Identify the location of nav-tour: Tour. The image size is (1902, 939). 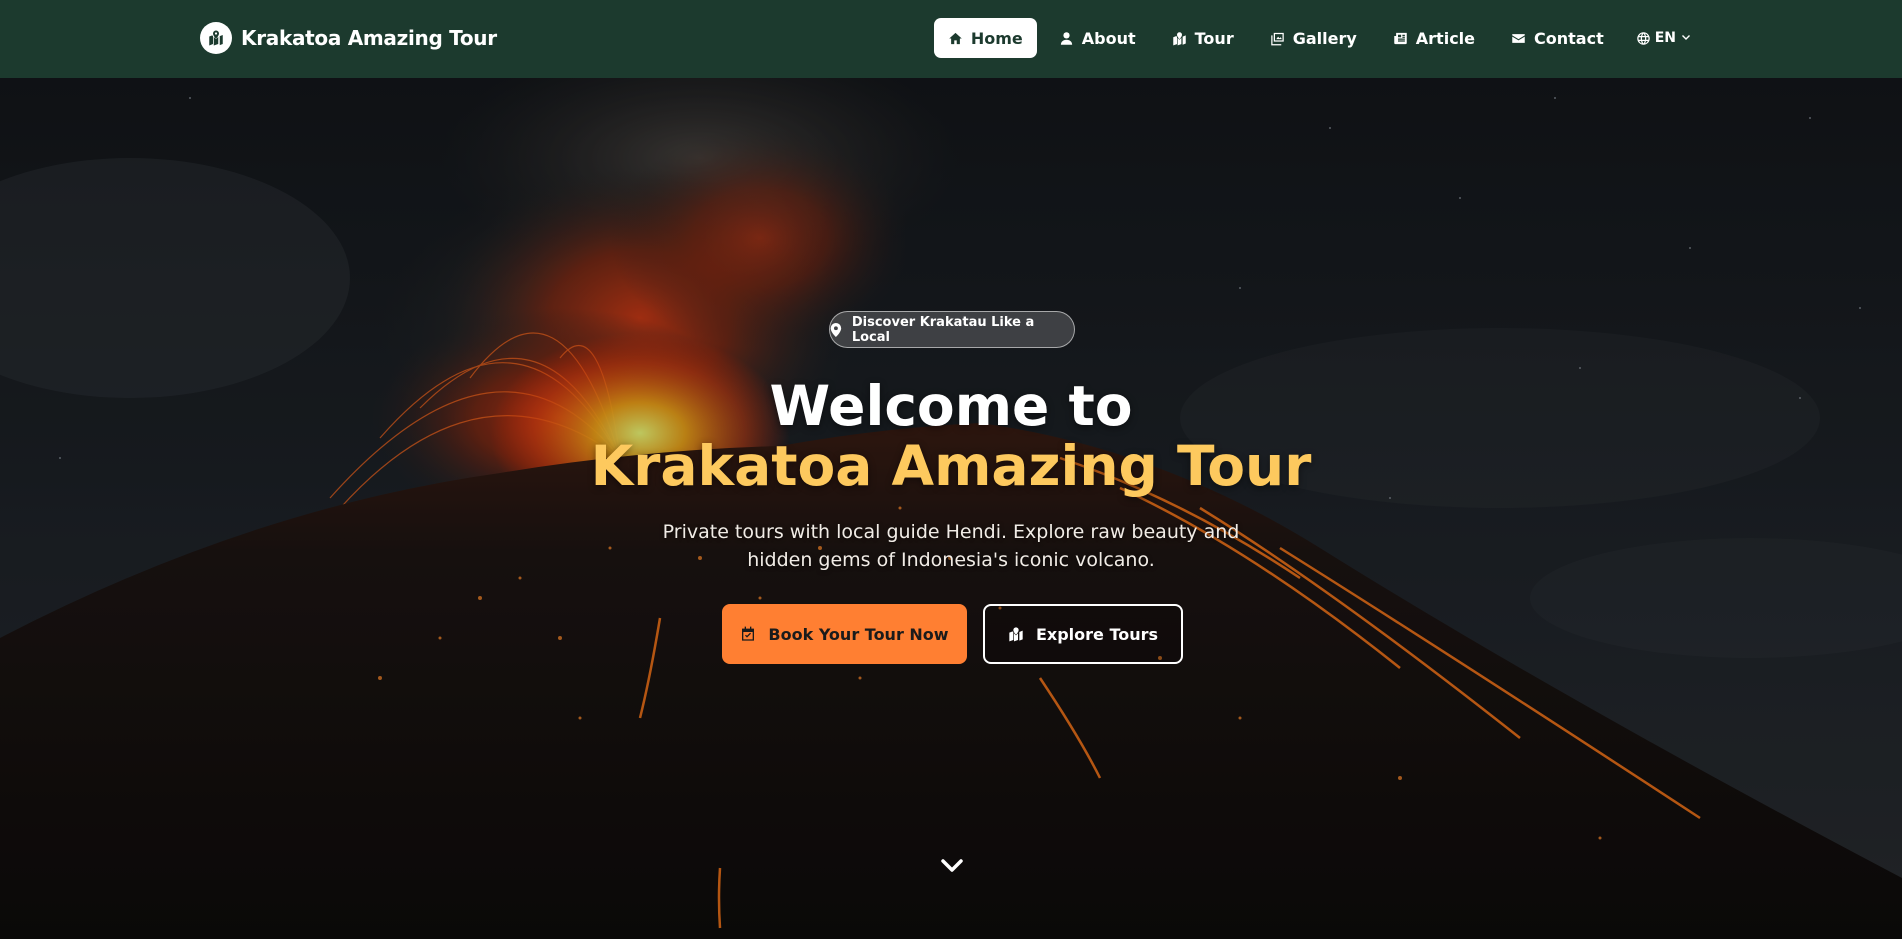
(1203, 38).